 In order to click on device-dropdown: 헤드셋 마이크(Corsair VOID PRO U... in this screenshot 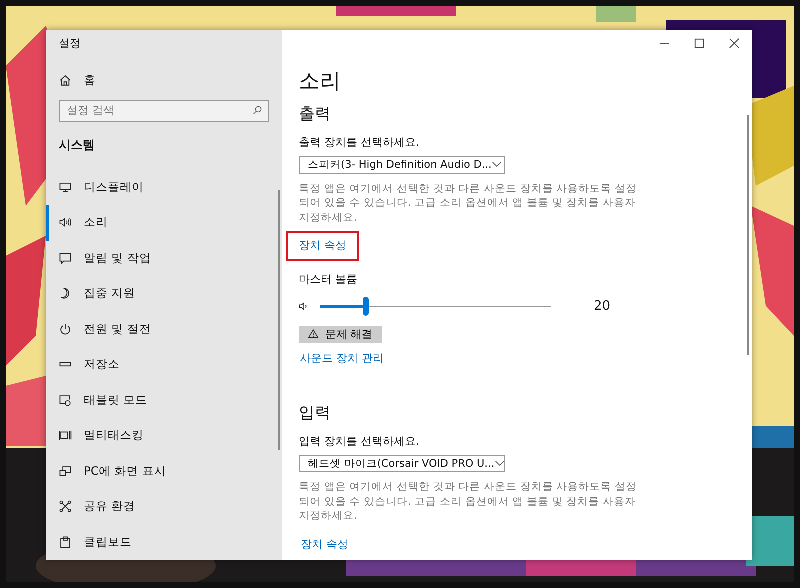, I will do `click(402, 463)`.